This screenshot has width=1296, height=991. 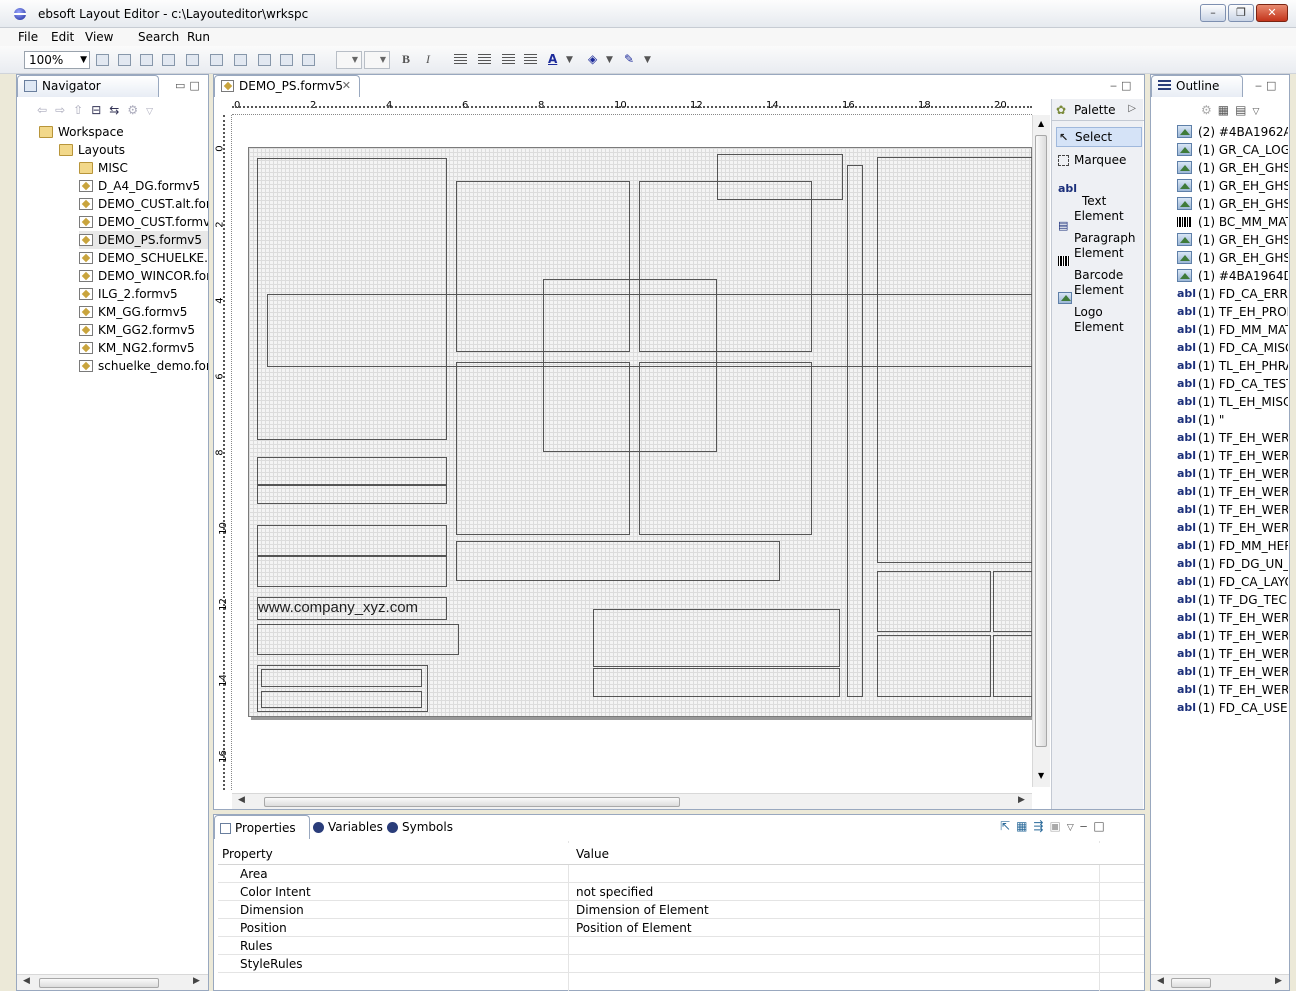 I want to click on outline-item: (1) FD_DG_UN_02, so click(x=1243, y=564).